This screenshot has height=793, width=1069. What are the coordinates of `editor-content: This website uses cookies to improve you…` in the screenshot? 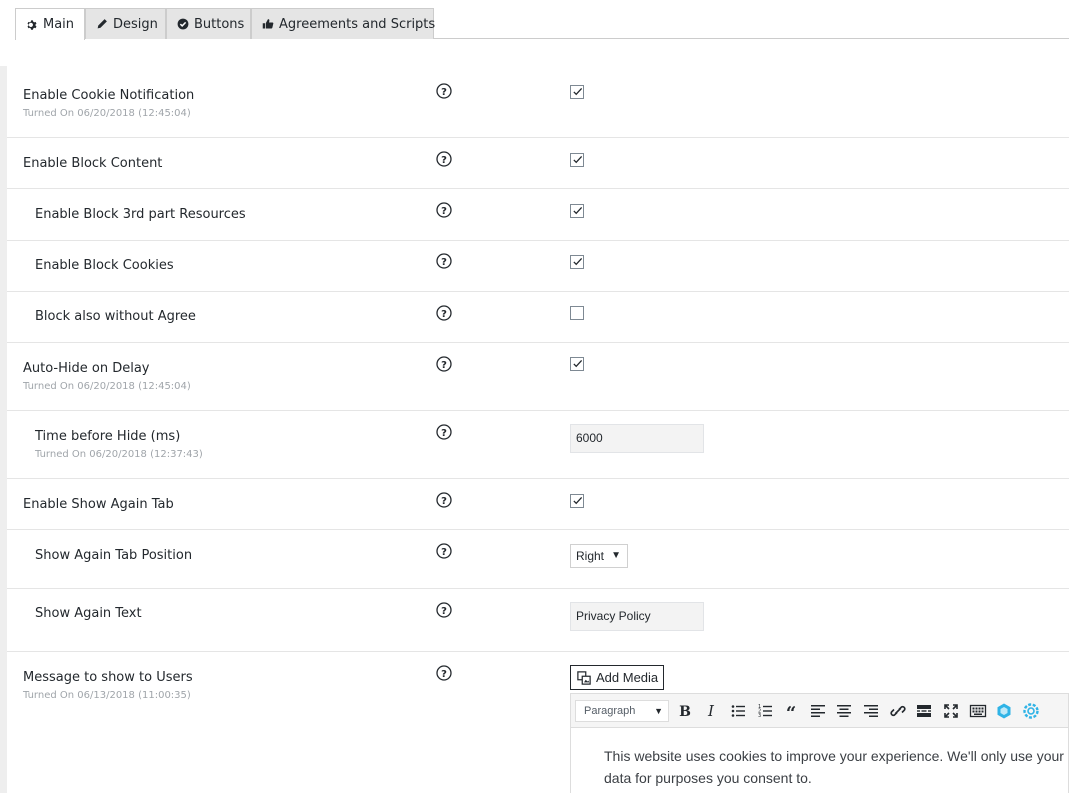 It's located at (835, 767).